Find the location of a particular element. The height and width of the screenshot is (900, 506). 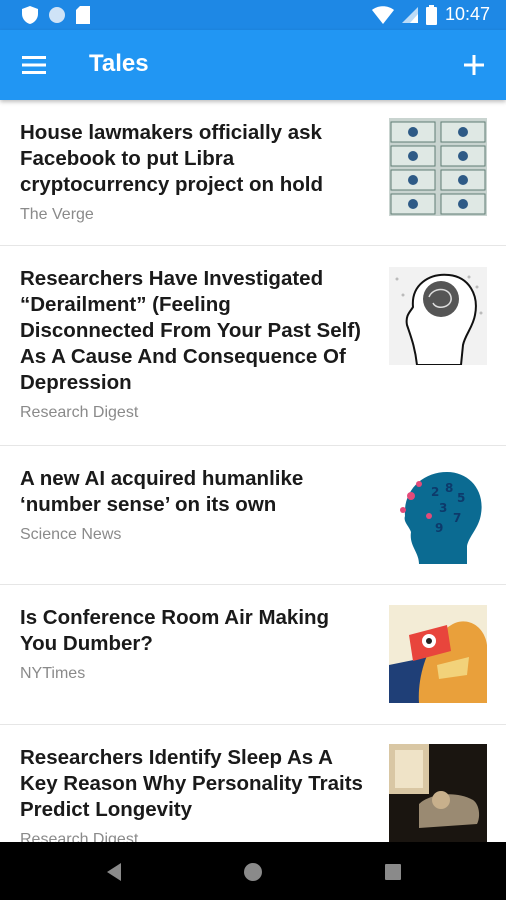

menu-icon is located at coordinates (34, 65).